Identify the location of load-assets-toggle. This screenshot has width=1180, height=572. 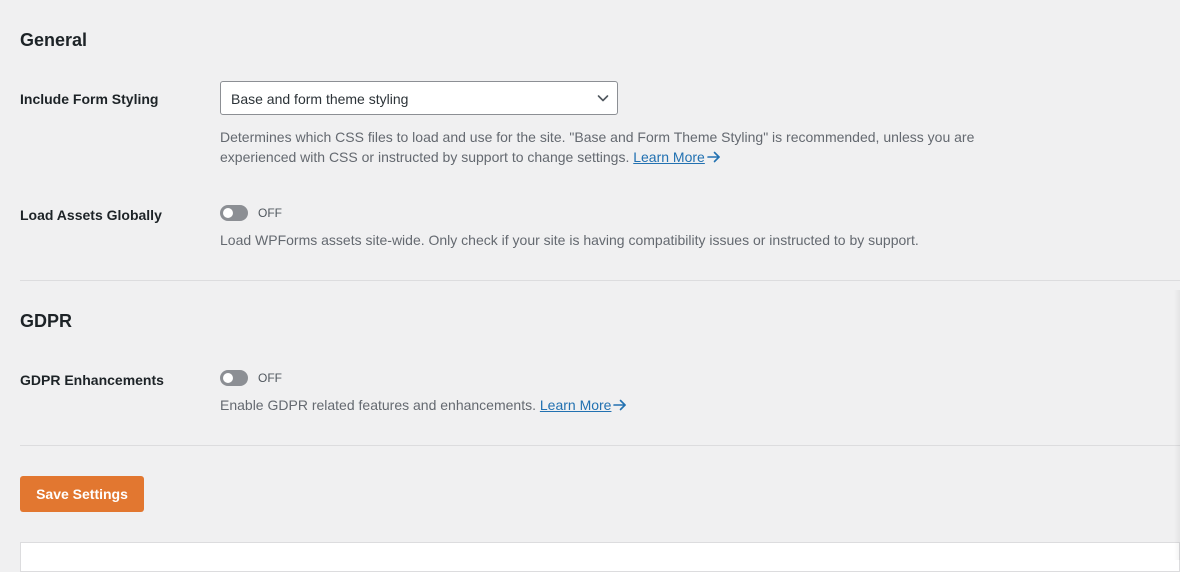
(234, 213).